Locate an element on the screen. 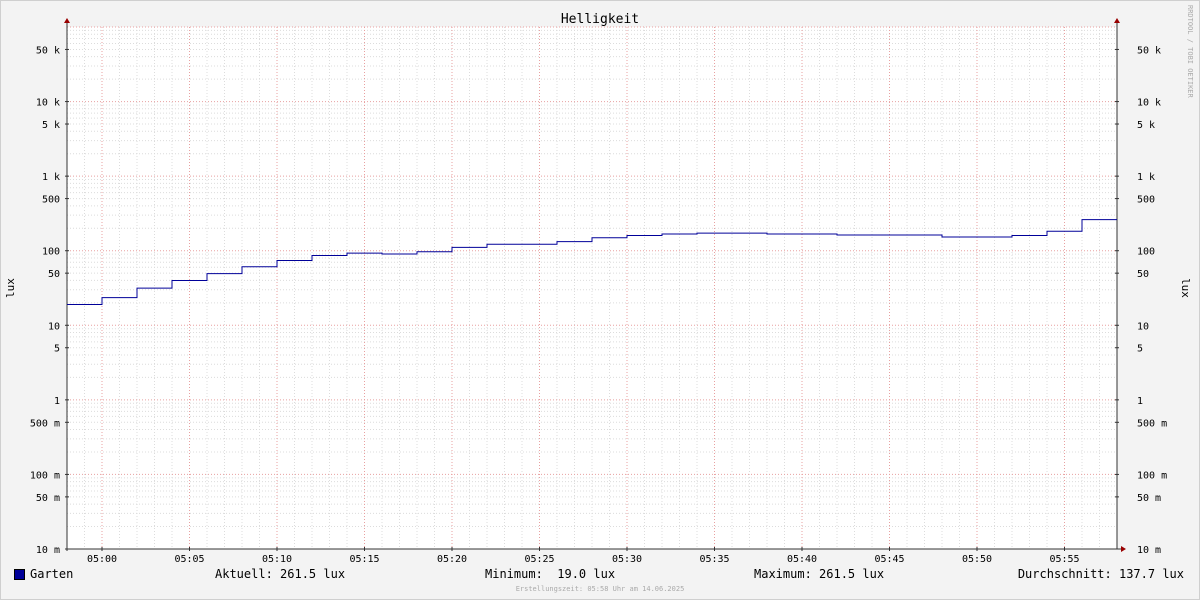 The image size is (1200, 600). x-tick-label: 05:35 is located at coordinates (714, 559).